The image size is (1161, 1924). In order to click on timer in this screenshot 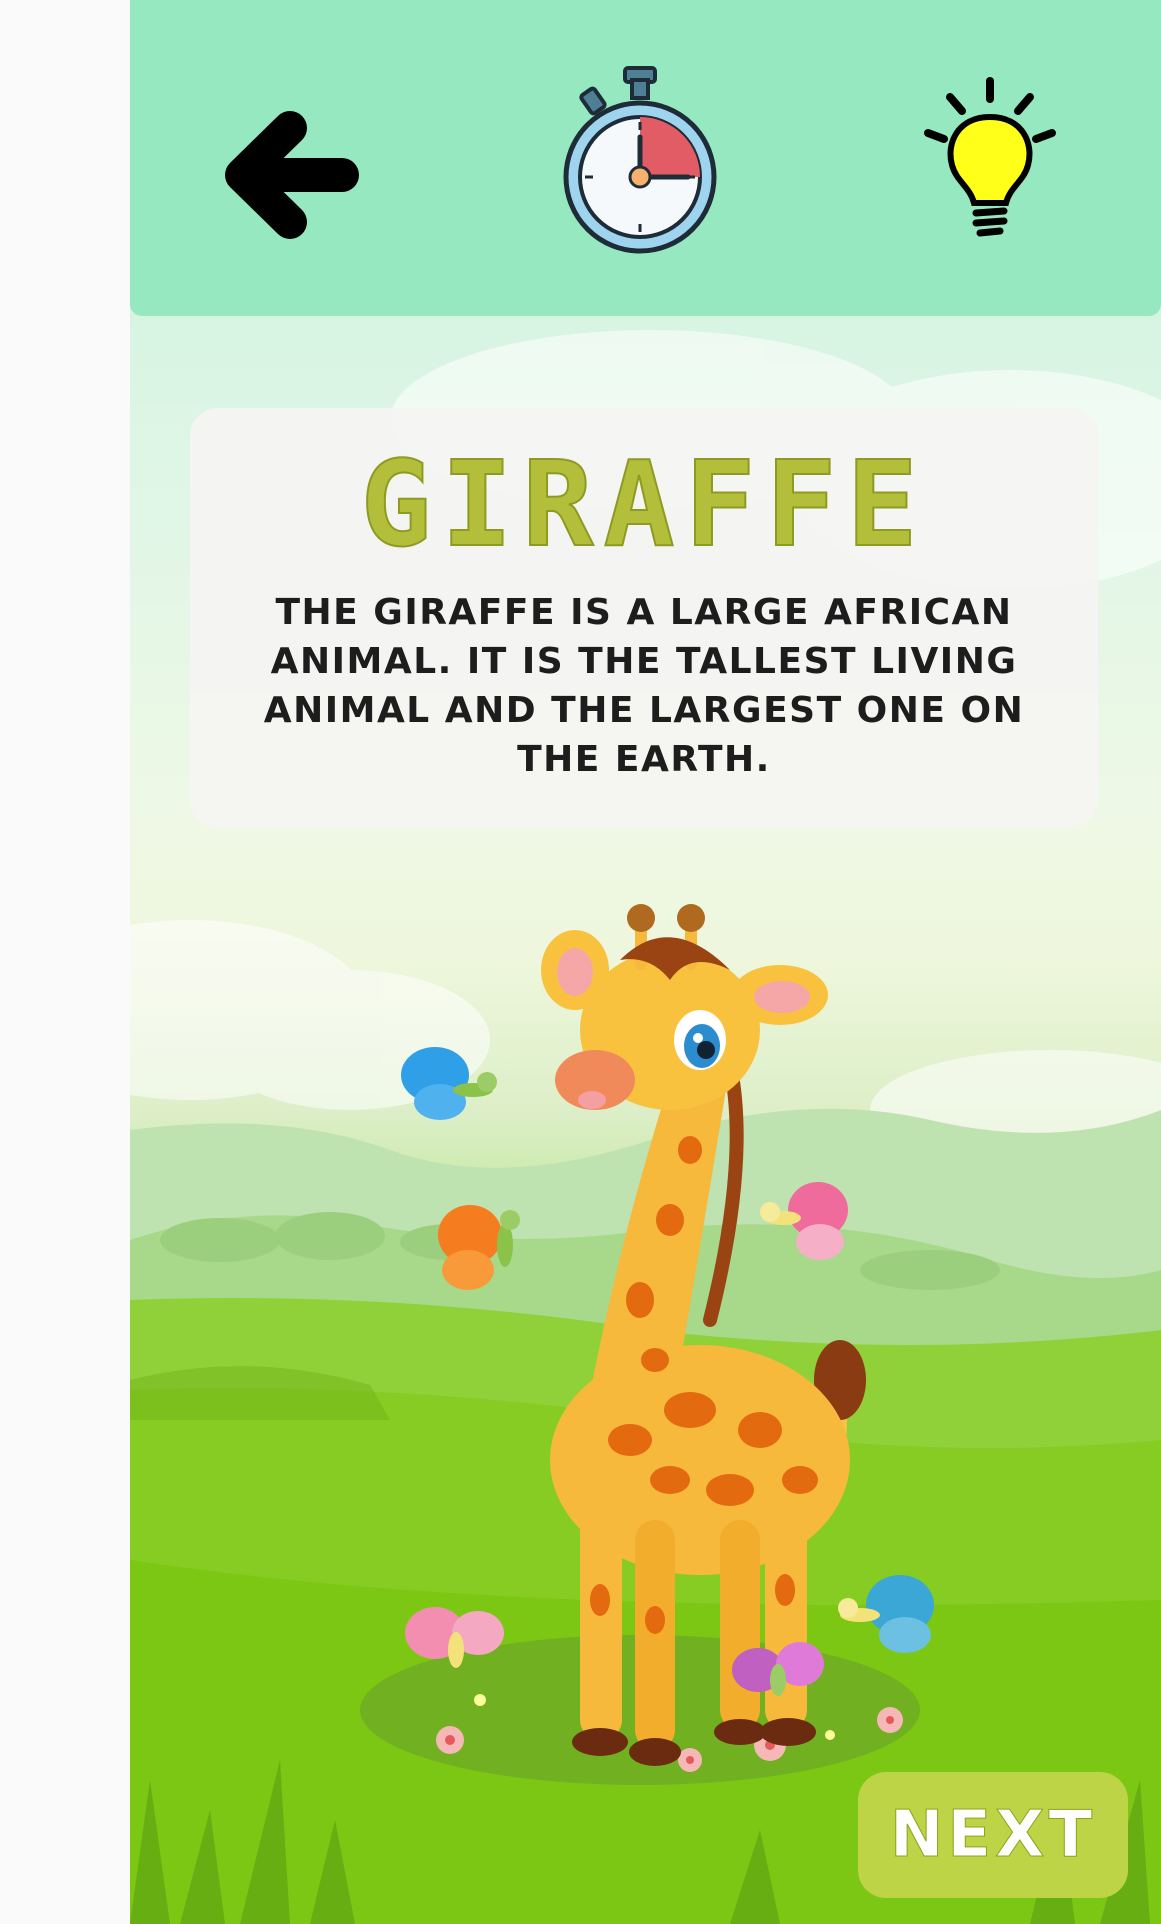, I will do `click(640, 159)`.